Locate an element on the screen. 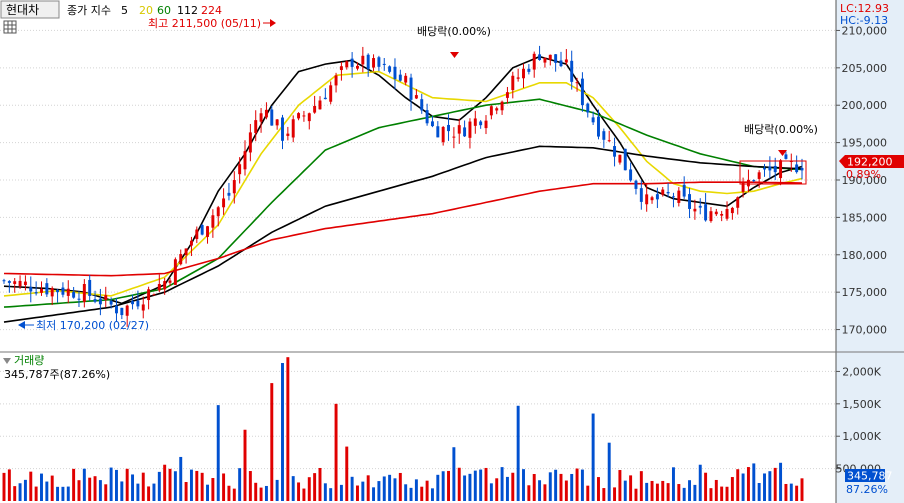 This screenshot has width=904, height=503. dividend-note-2: 배당락(0.00%) is located at coordinates (781, 129).